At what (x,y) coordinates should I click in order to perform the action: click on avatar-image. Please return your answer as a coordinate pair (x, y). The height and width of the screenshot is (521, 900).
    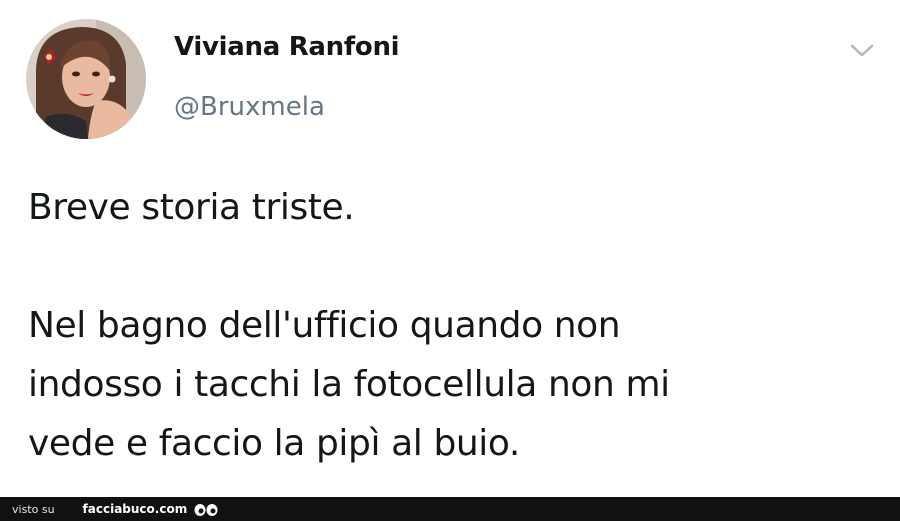
    Looking at the image, I should click on (86, 79).